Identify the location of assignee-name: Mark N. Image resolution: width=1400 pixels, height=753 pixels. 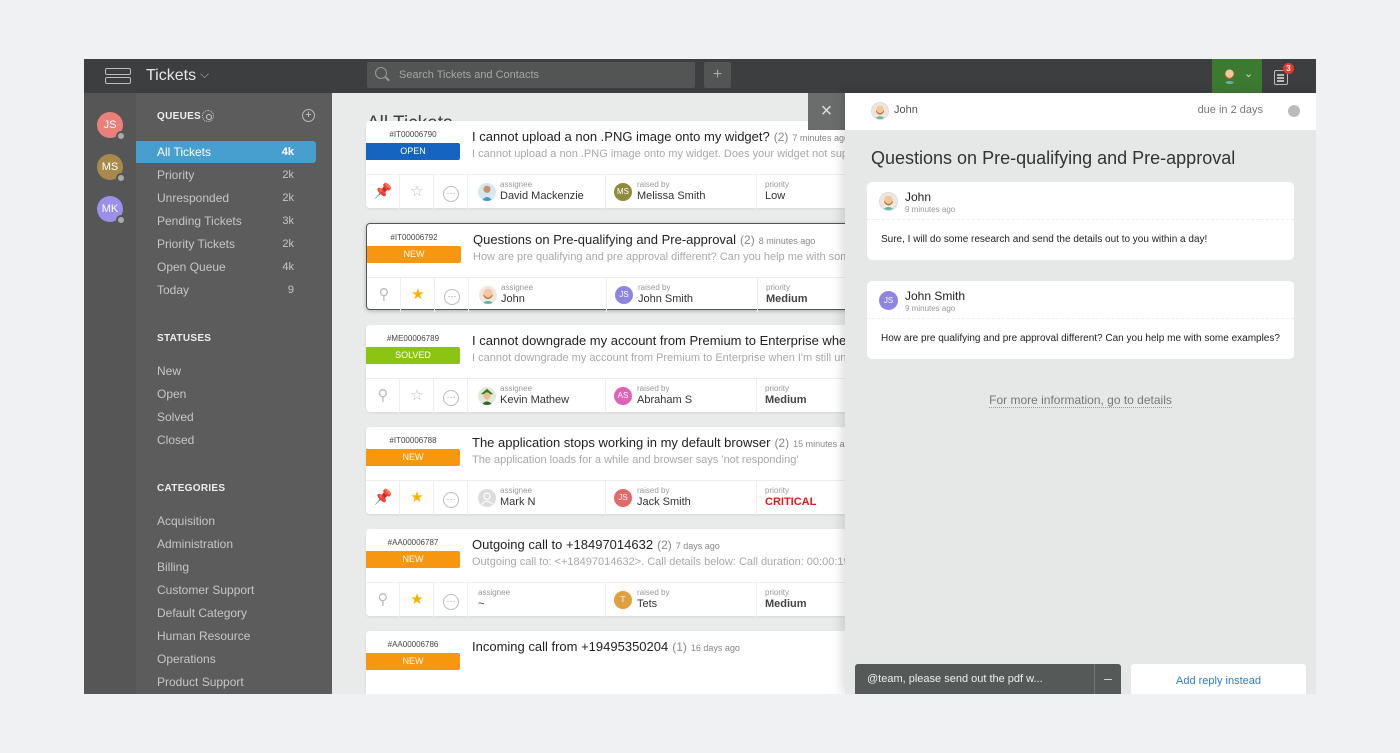
(518, 502).